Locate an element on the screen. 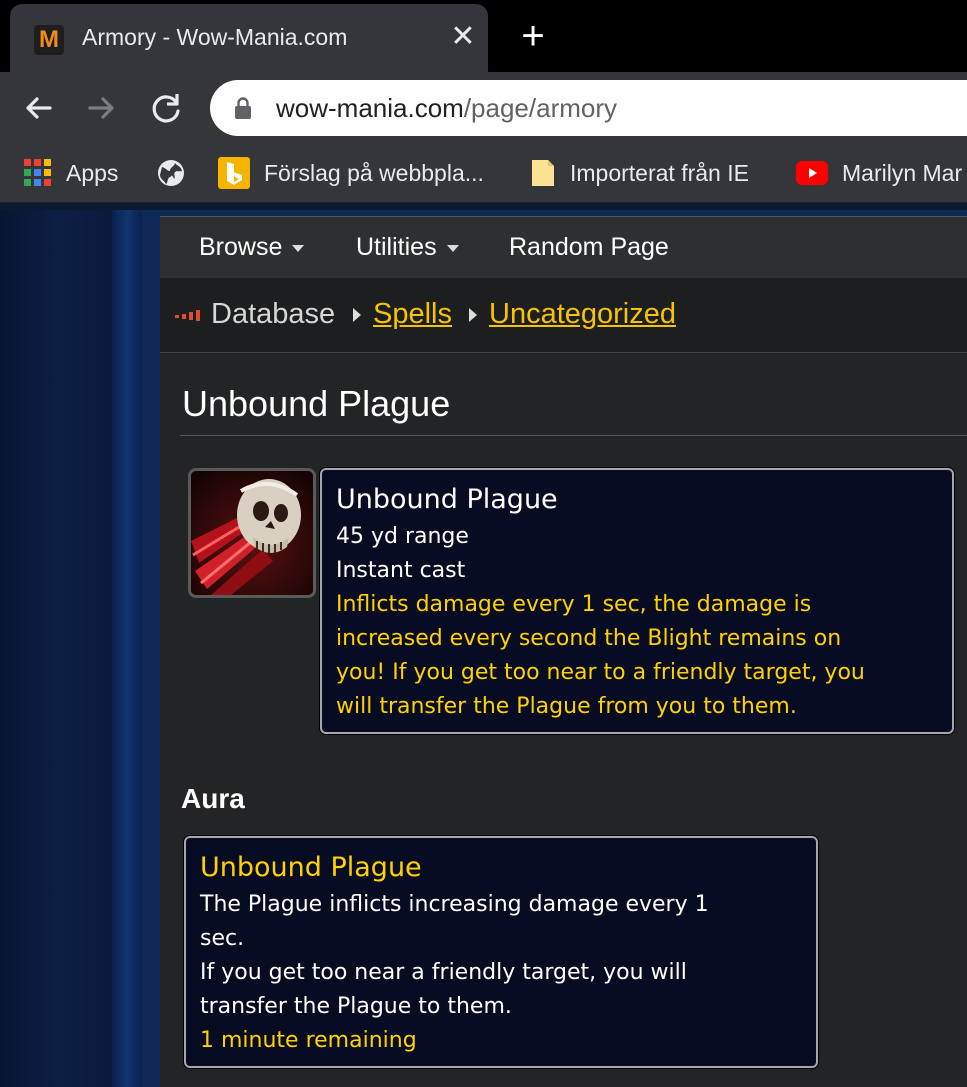 The width and height of the screenshot is (967, 1087). tab-title: Armory - Wow-Mania.com is located at coordinates (215, 37).